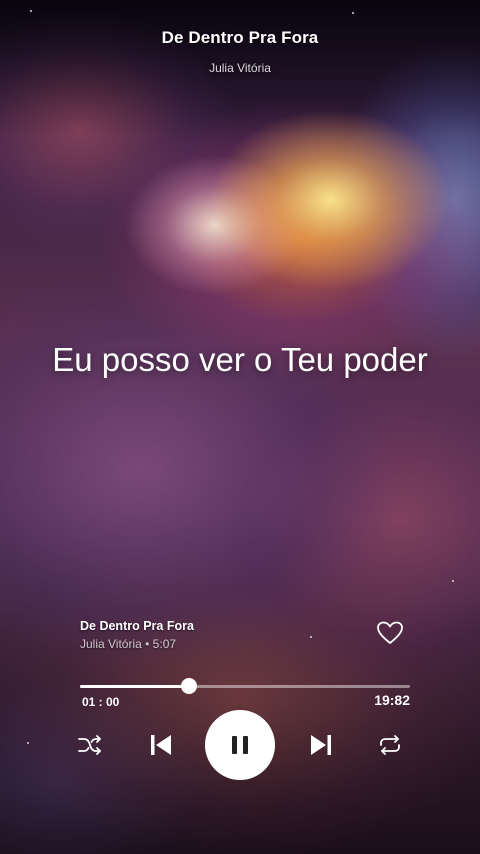 This screenshot has height=854, width=480. I want to click on repeat-icon, so click(390, 745).